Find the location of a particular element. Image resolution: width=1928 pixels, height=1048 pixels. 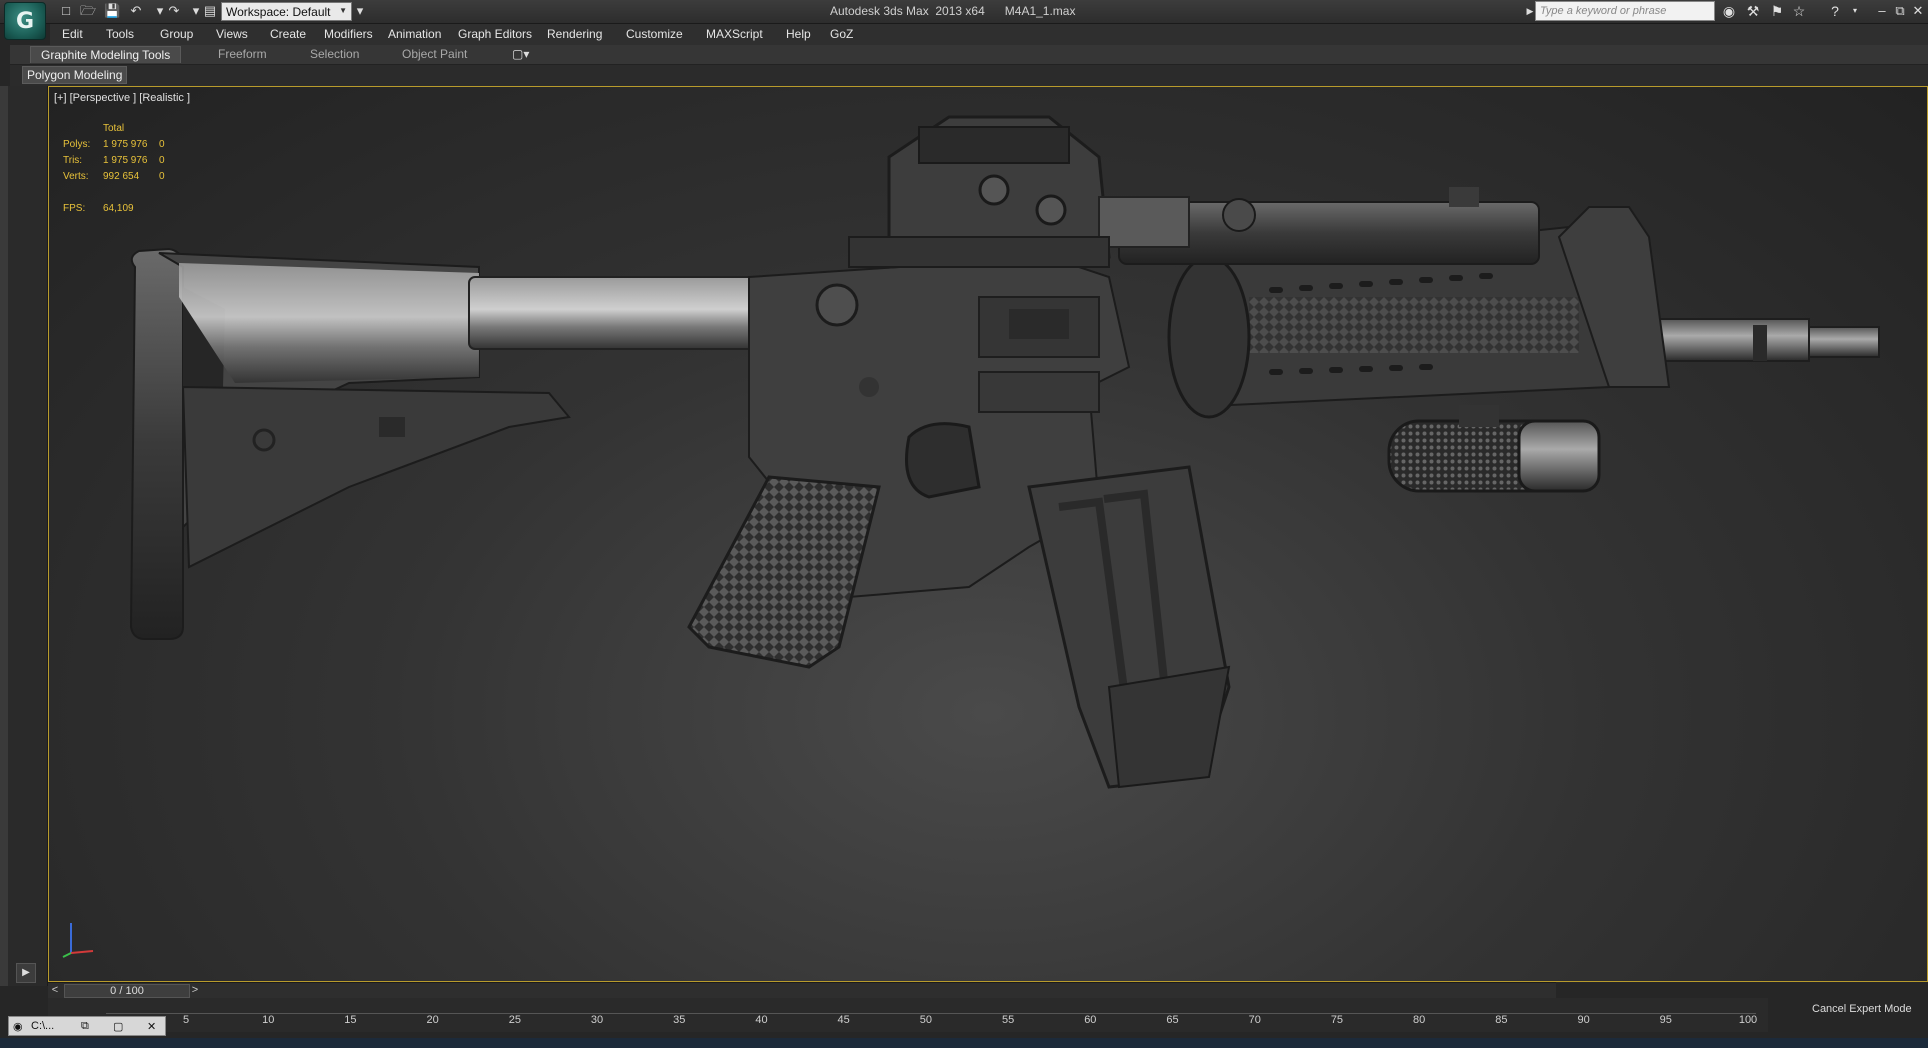

undo-icon: ↶ is located at coordinates (136, 11).